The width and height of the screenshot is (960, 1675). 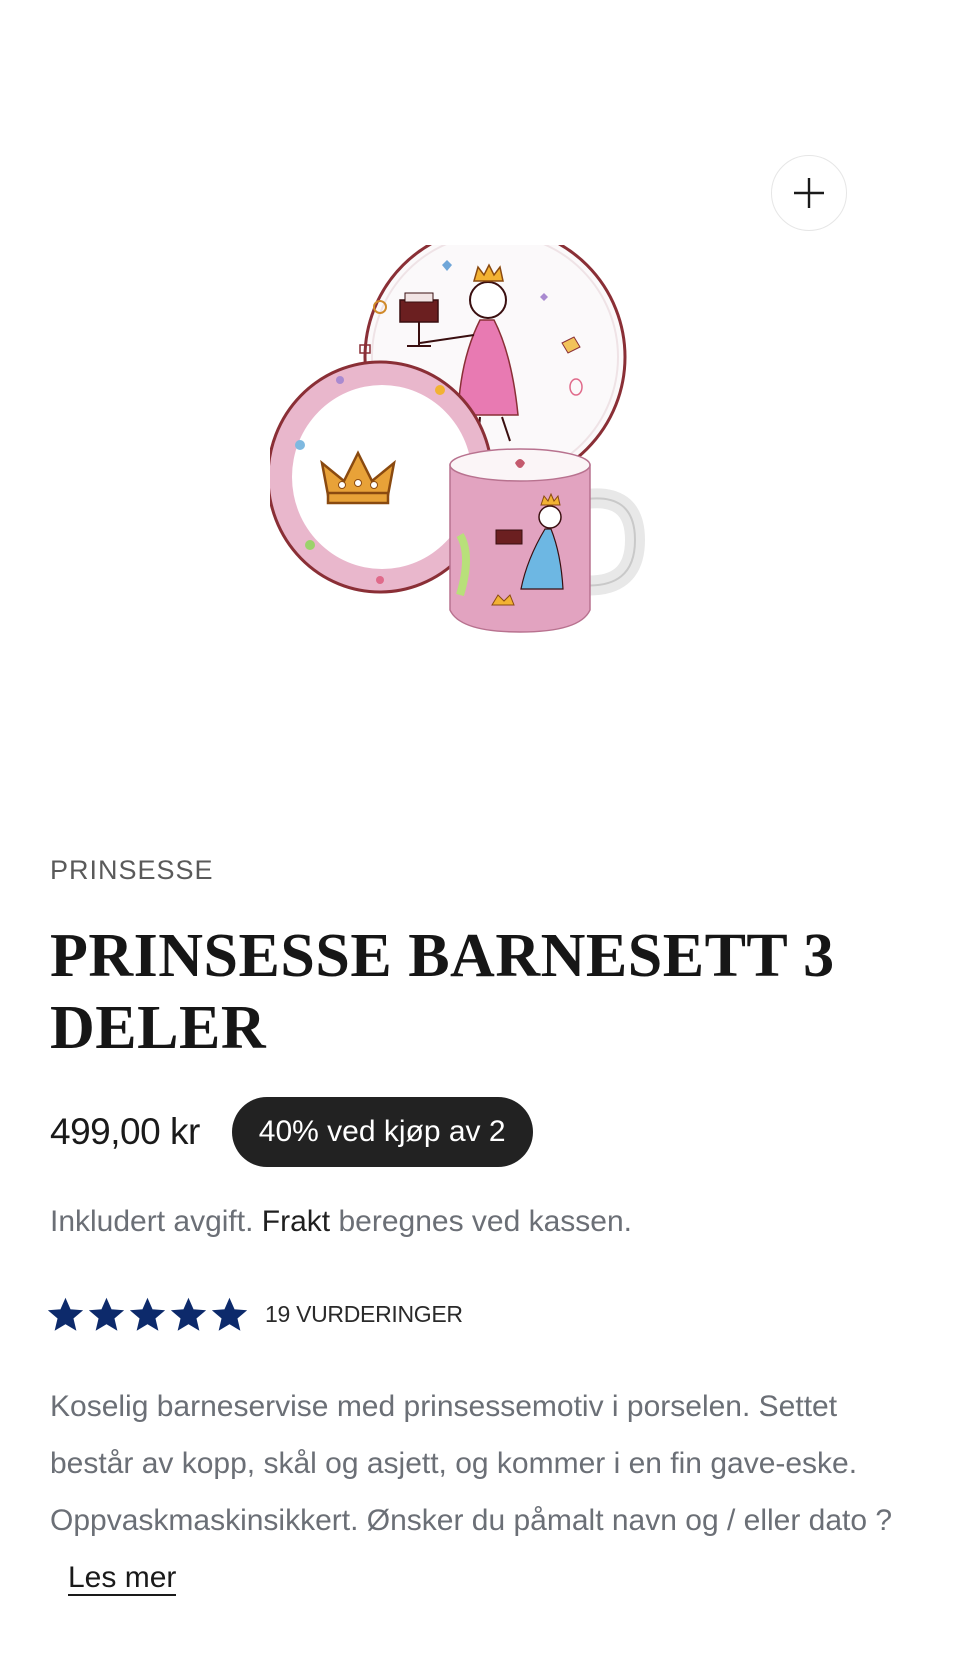 I want to click on tax-text: Inkludert avgift., so click(x=152, y=1221).